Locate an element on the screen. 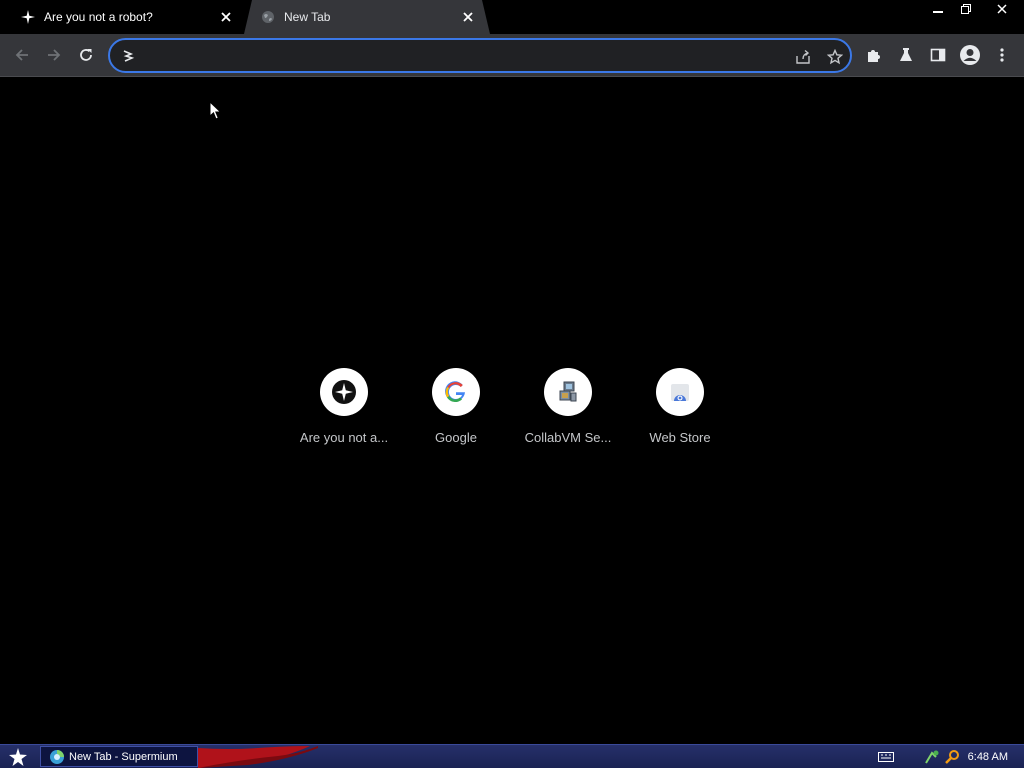 This screenshot has width=1024, height=768. computer-icon is located at coordinates (568, 392).